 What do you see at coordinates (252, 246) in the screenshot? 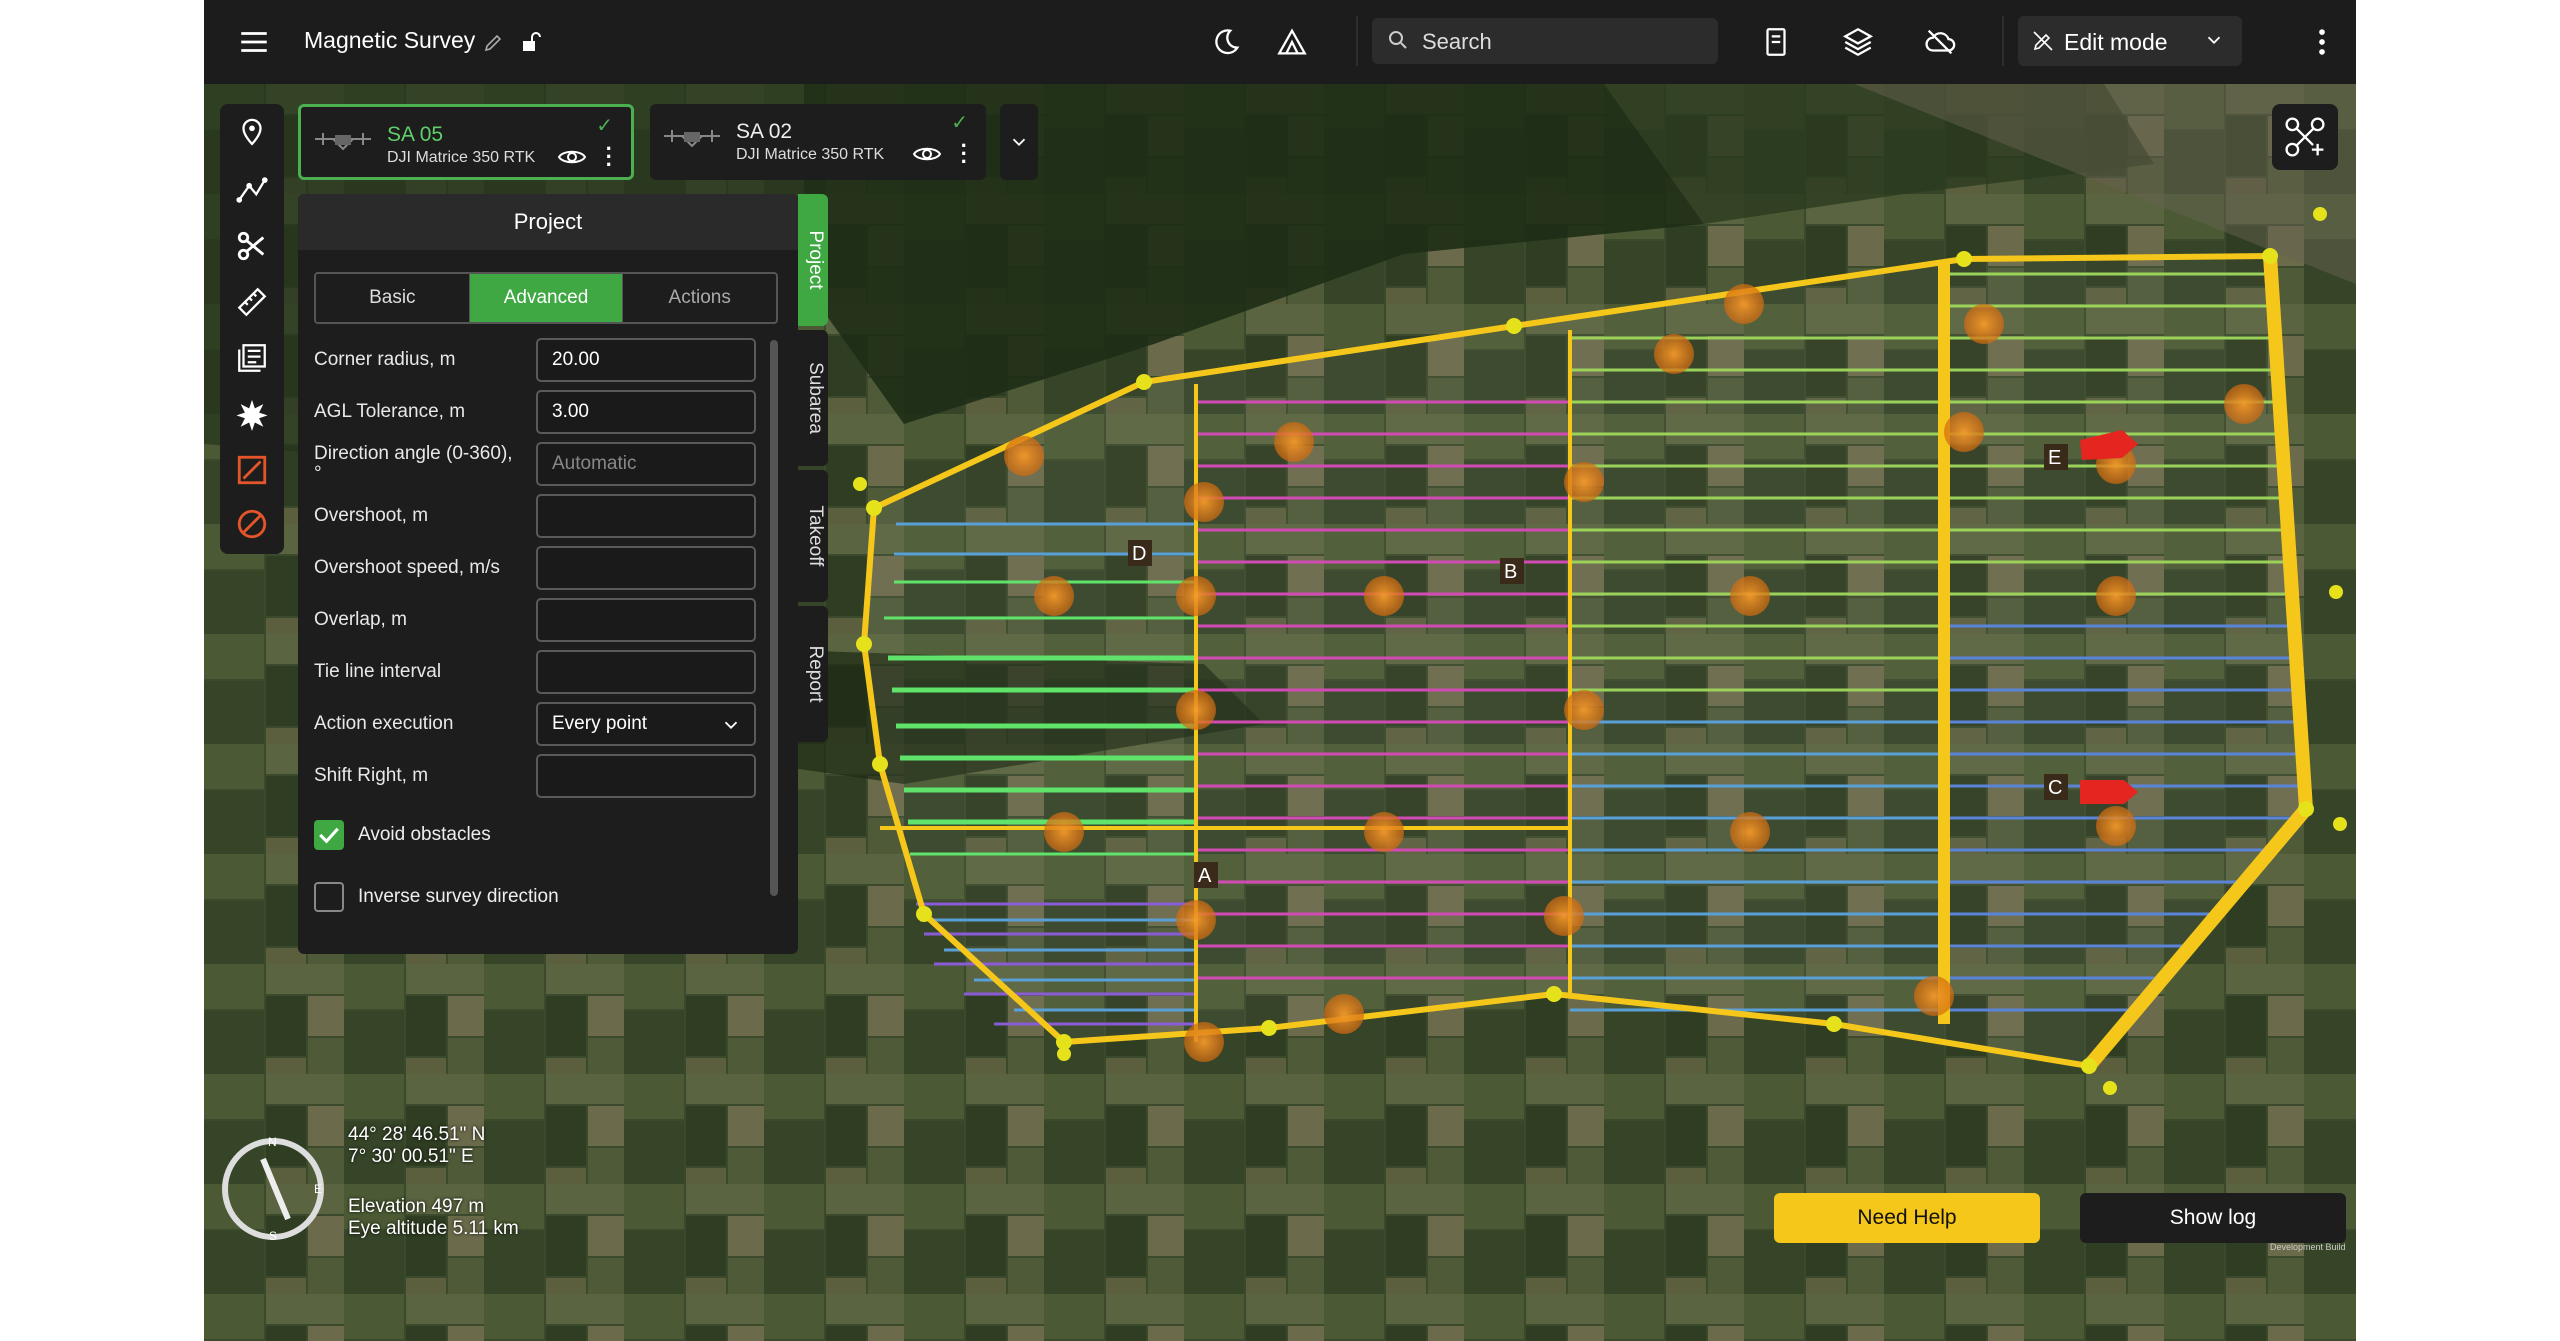
I see `scissors-icon` at bounding box center [252, 246].